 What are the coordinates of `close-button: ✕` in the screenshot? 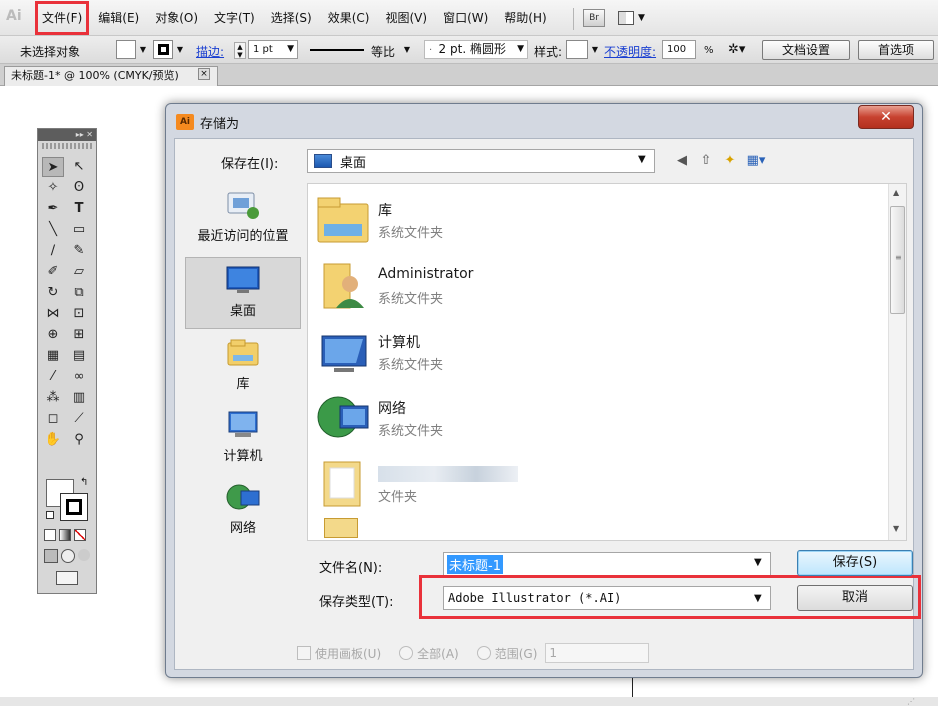 It's located at (886, 117).